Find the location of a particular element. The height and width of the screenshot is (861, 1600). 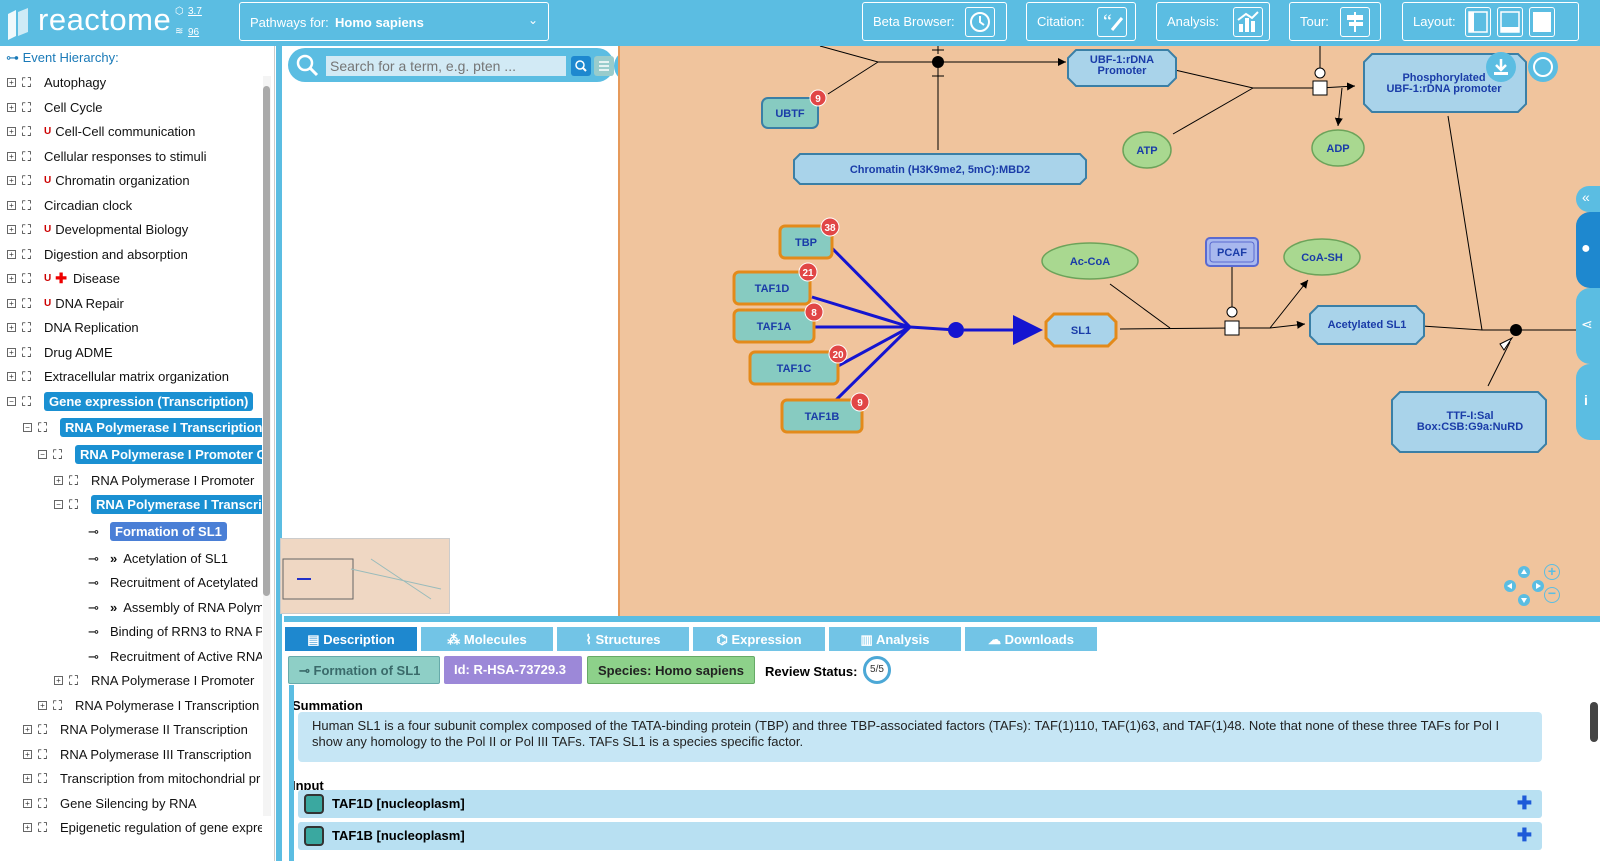

node-coa-sh: CoA-SH is located at coordinates (1322, 257).